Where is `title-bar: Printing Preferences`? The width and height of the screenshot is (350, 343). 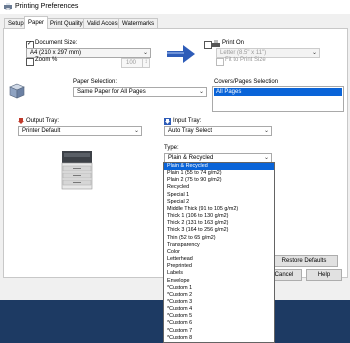
title-bar: Printing Preferences is located at coordinates (175, 7).